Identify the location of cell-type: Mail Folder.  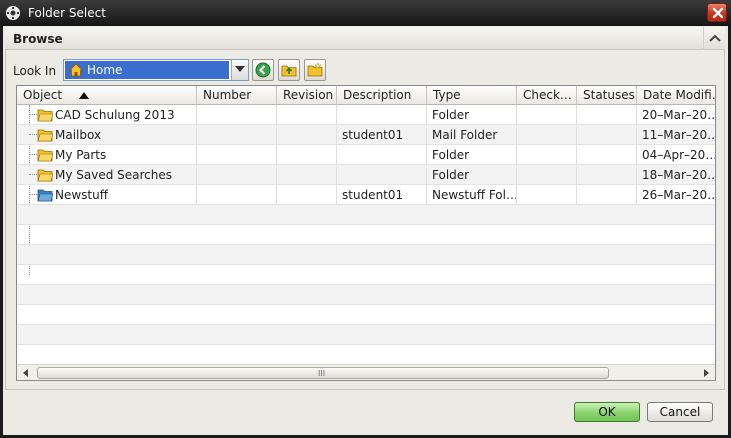
(472, 135).